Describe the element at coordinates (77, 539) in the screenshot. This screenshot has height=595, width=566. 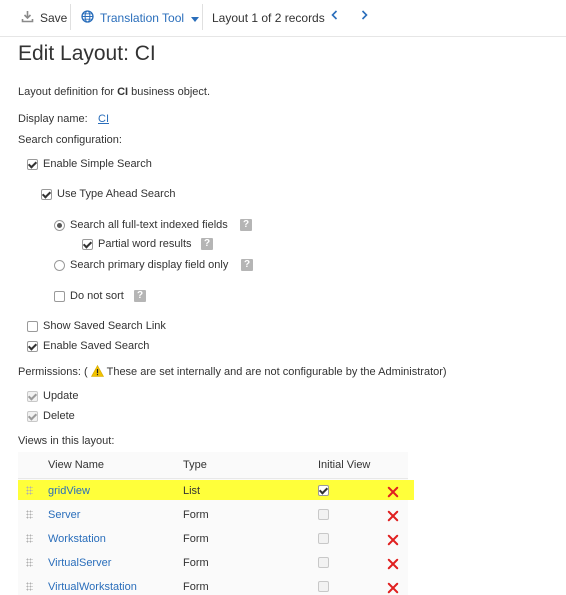
I see `view-name-link: Workstation` at that location.